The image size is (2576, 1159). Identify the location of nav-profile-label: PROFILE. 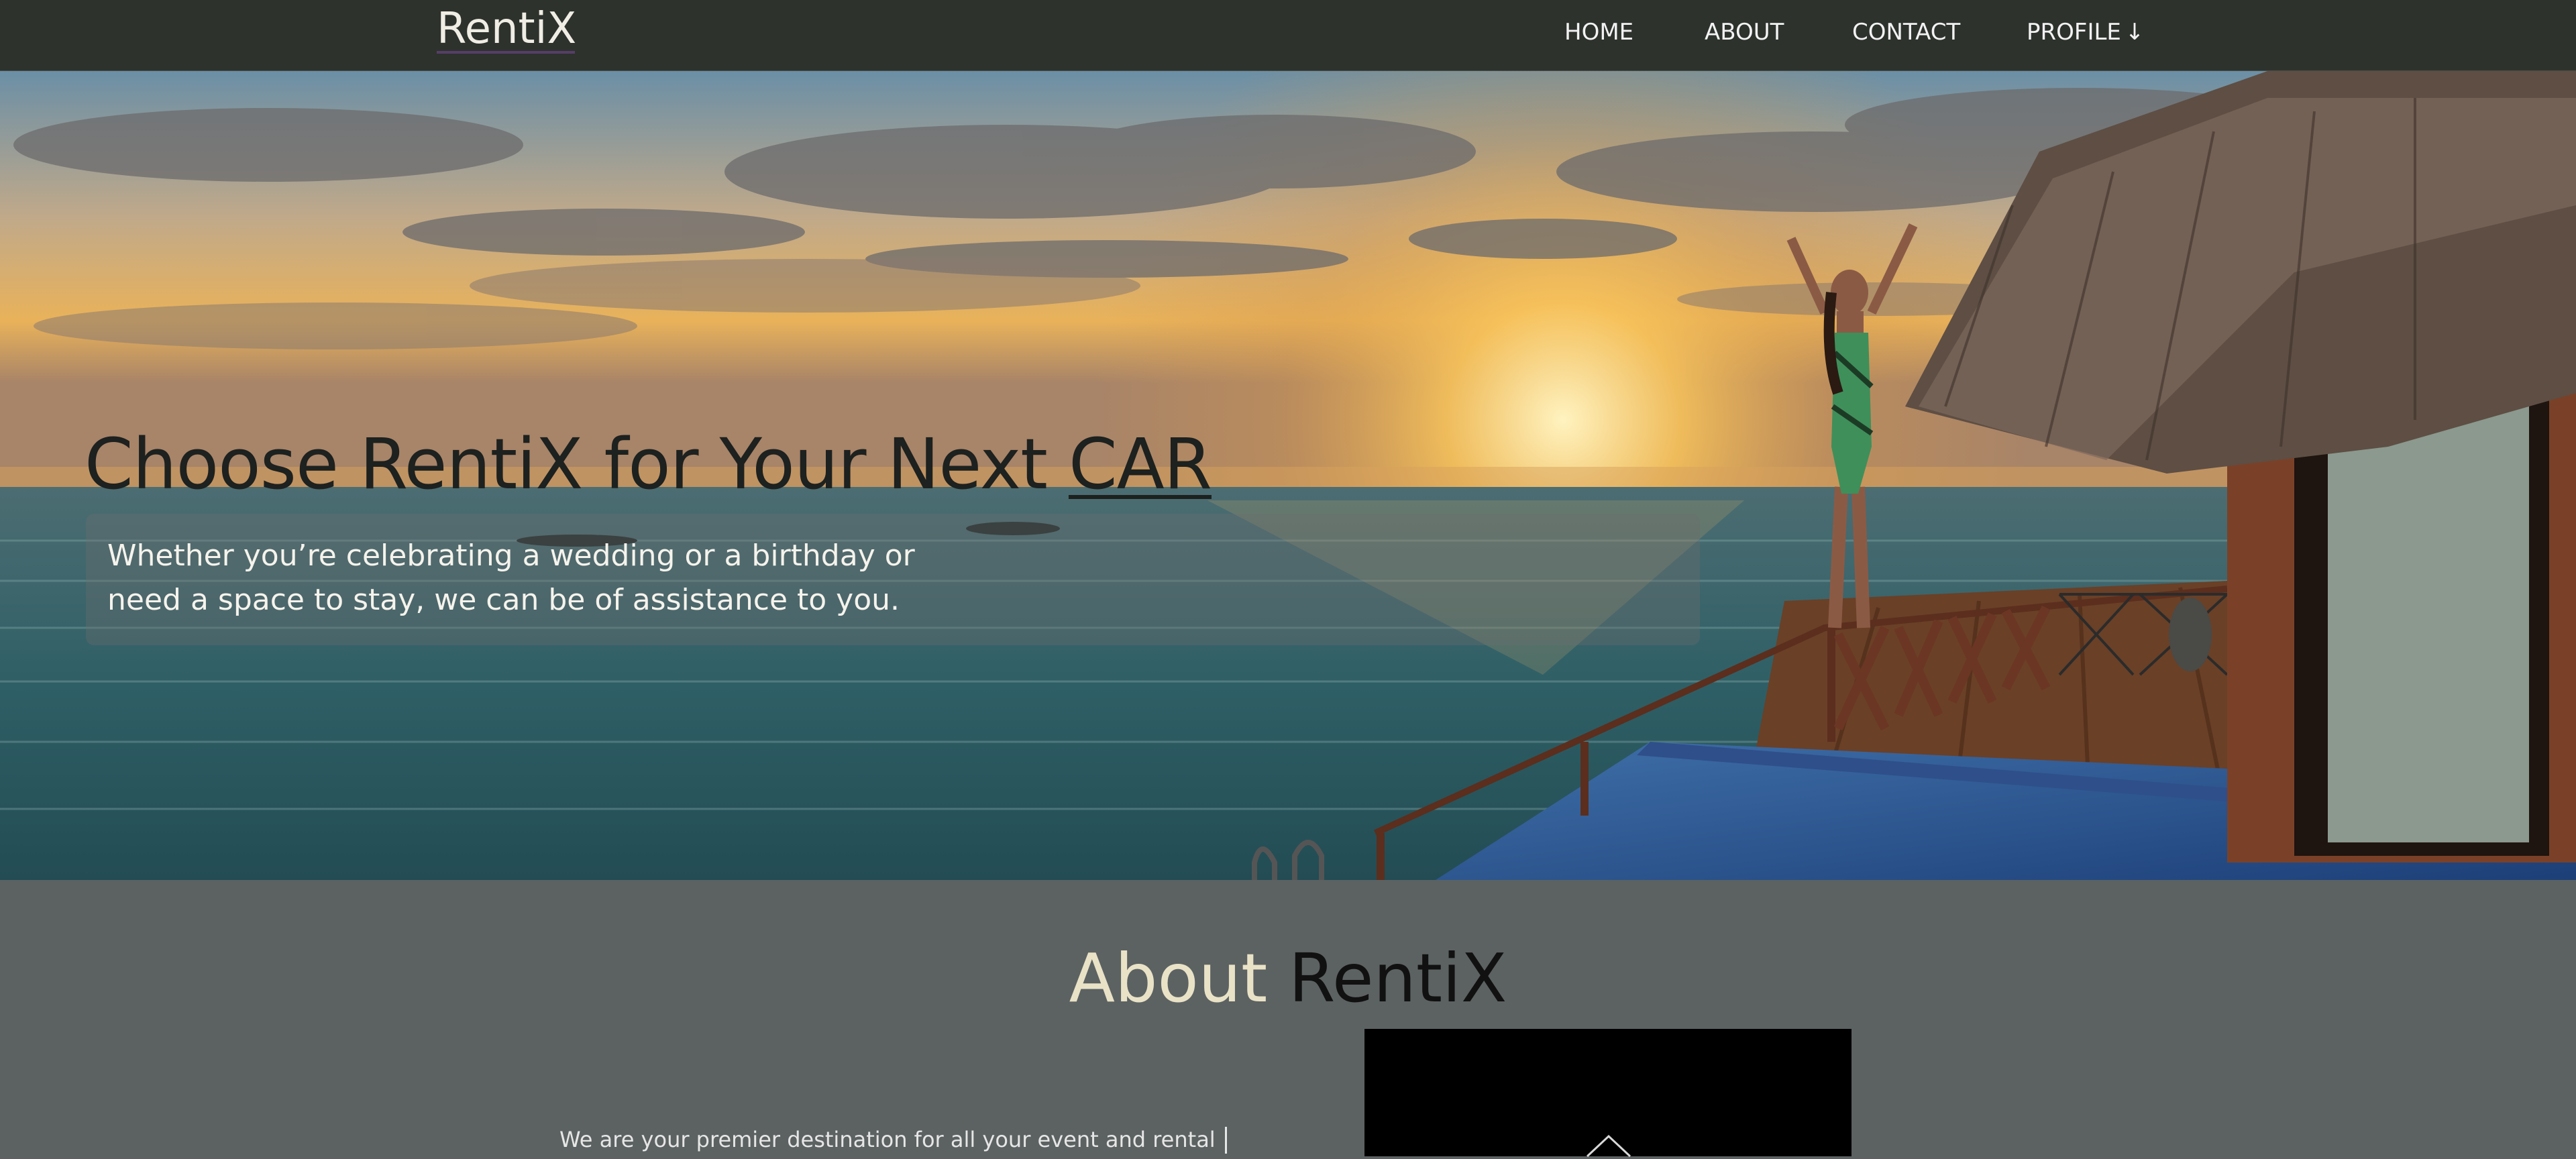
(2074, 32).